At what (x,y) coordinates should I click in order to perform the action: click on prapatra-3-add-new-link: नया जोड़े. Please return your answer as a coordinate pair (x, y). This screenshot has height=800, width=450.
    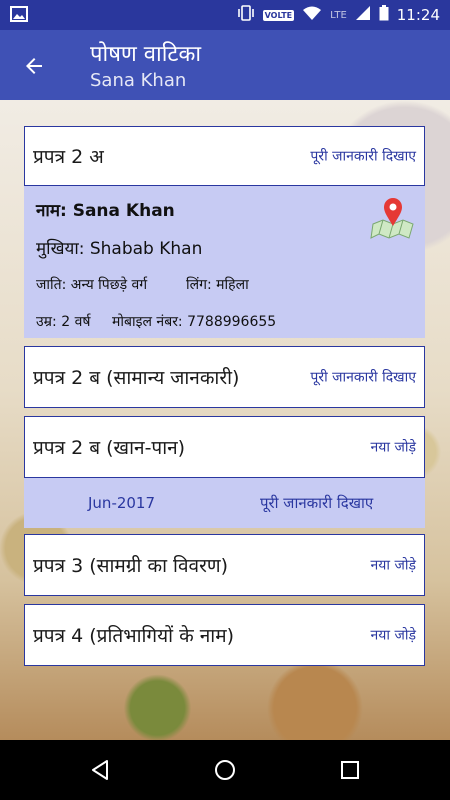
    Looking at the image, I should click on (393, 565).